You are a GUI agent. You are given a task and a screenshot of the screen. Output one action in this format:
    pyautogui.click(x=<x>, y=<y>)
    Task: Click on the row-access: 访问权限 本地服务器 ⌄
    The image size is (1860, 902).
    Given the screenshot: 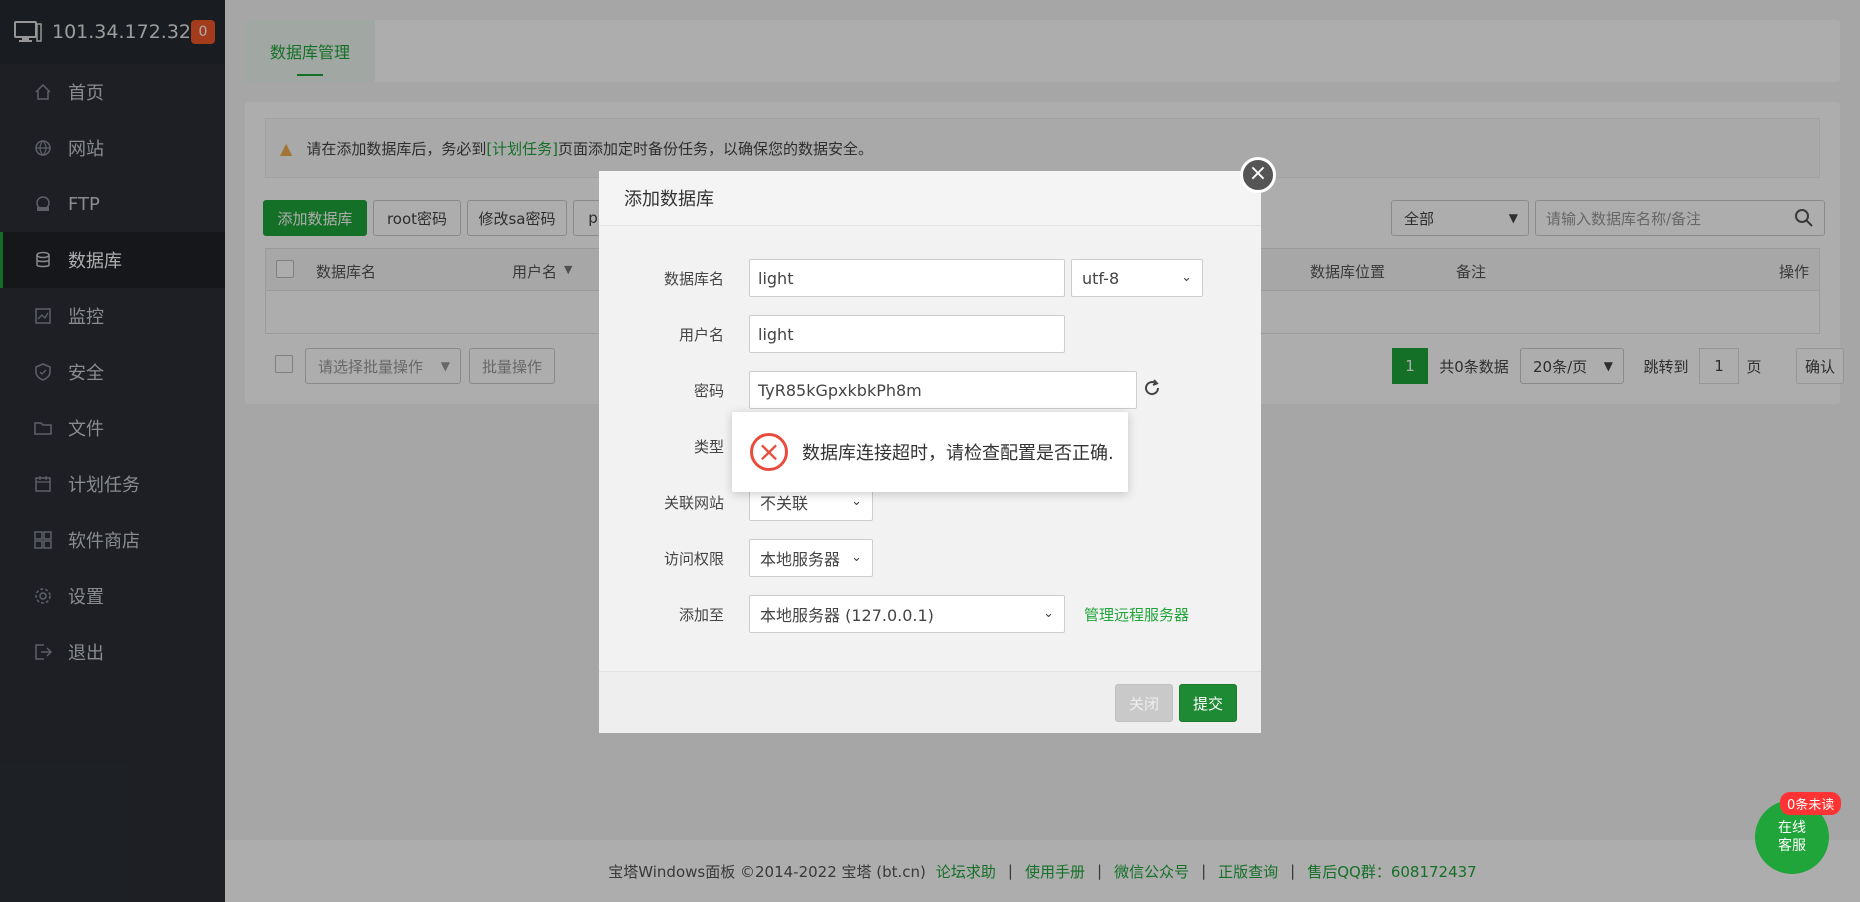 What is the action you would take?
    pyautogui.click(x=930, y=558)
    